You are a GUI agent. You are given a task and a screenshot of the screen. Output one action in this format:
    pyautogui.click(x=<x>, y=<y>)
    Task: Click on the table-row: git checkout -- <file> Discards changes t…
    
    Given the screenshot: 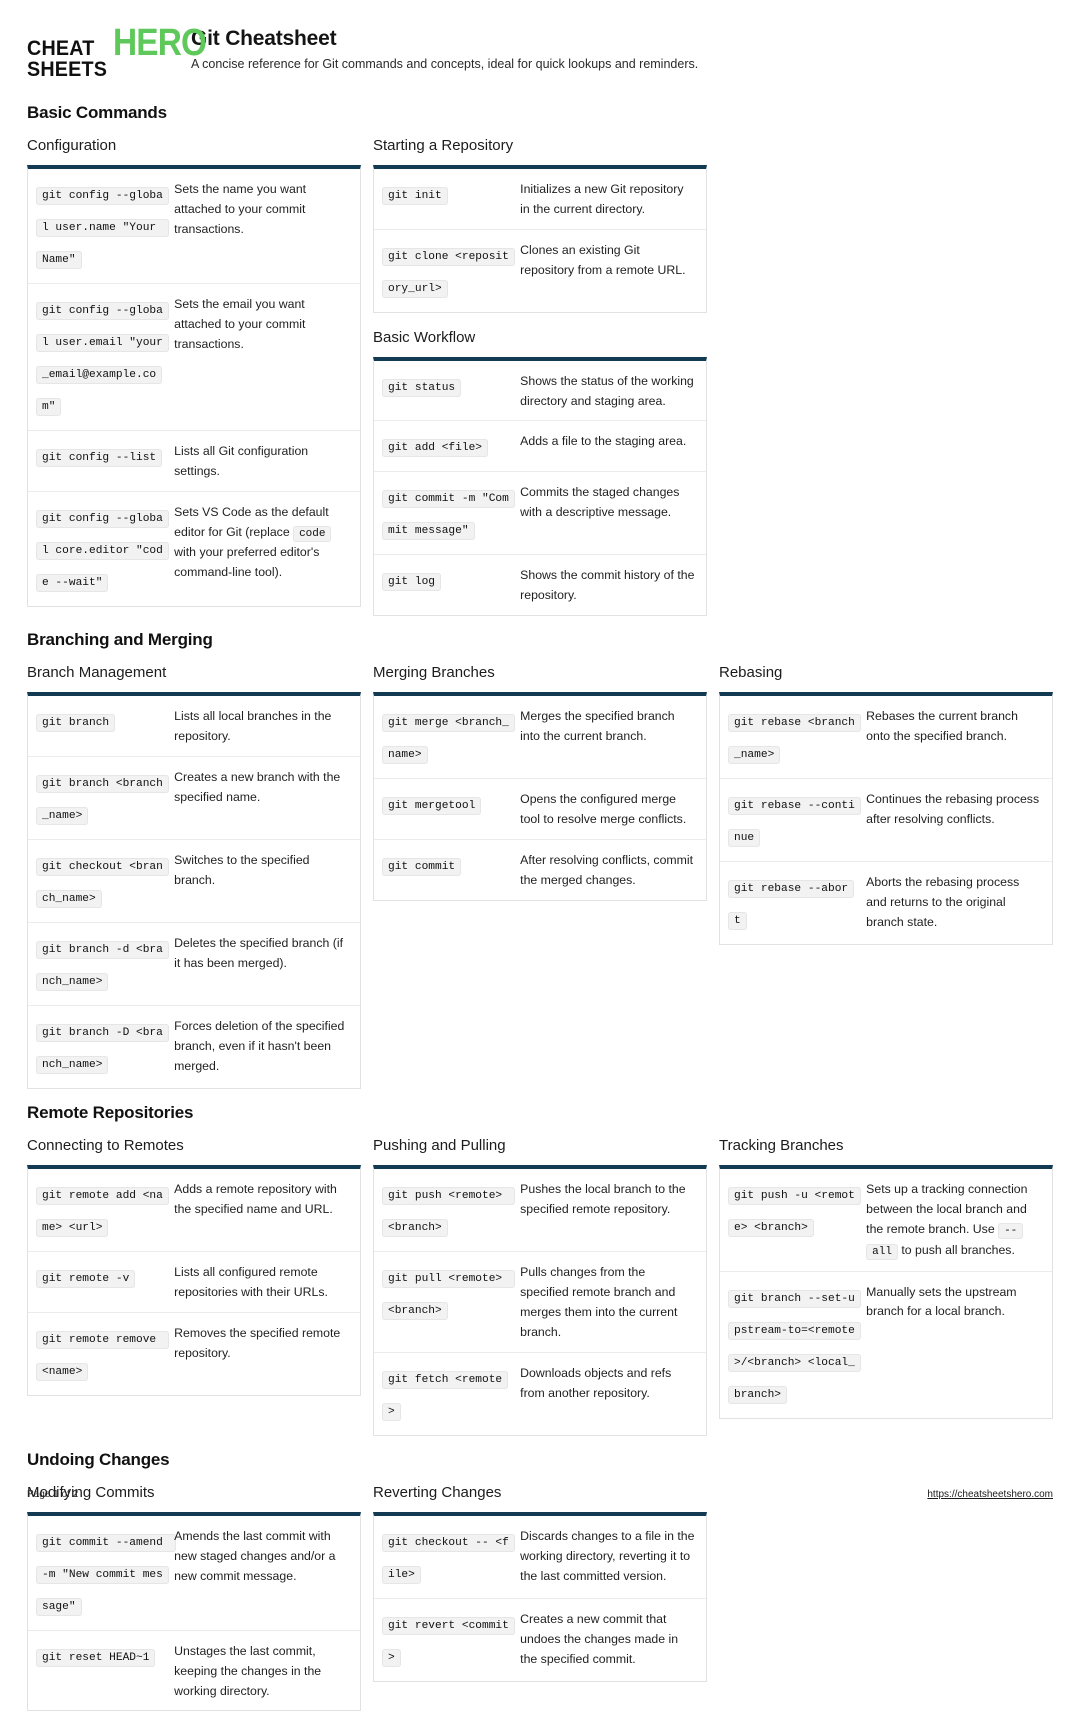 What is the action you would take?
    pyautogui.click(x=540, y=1557)
    